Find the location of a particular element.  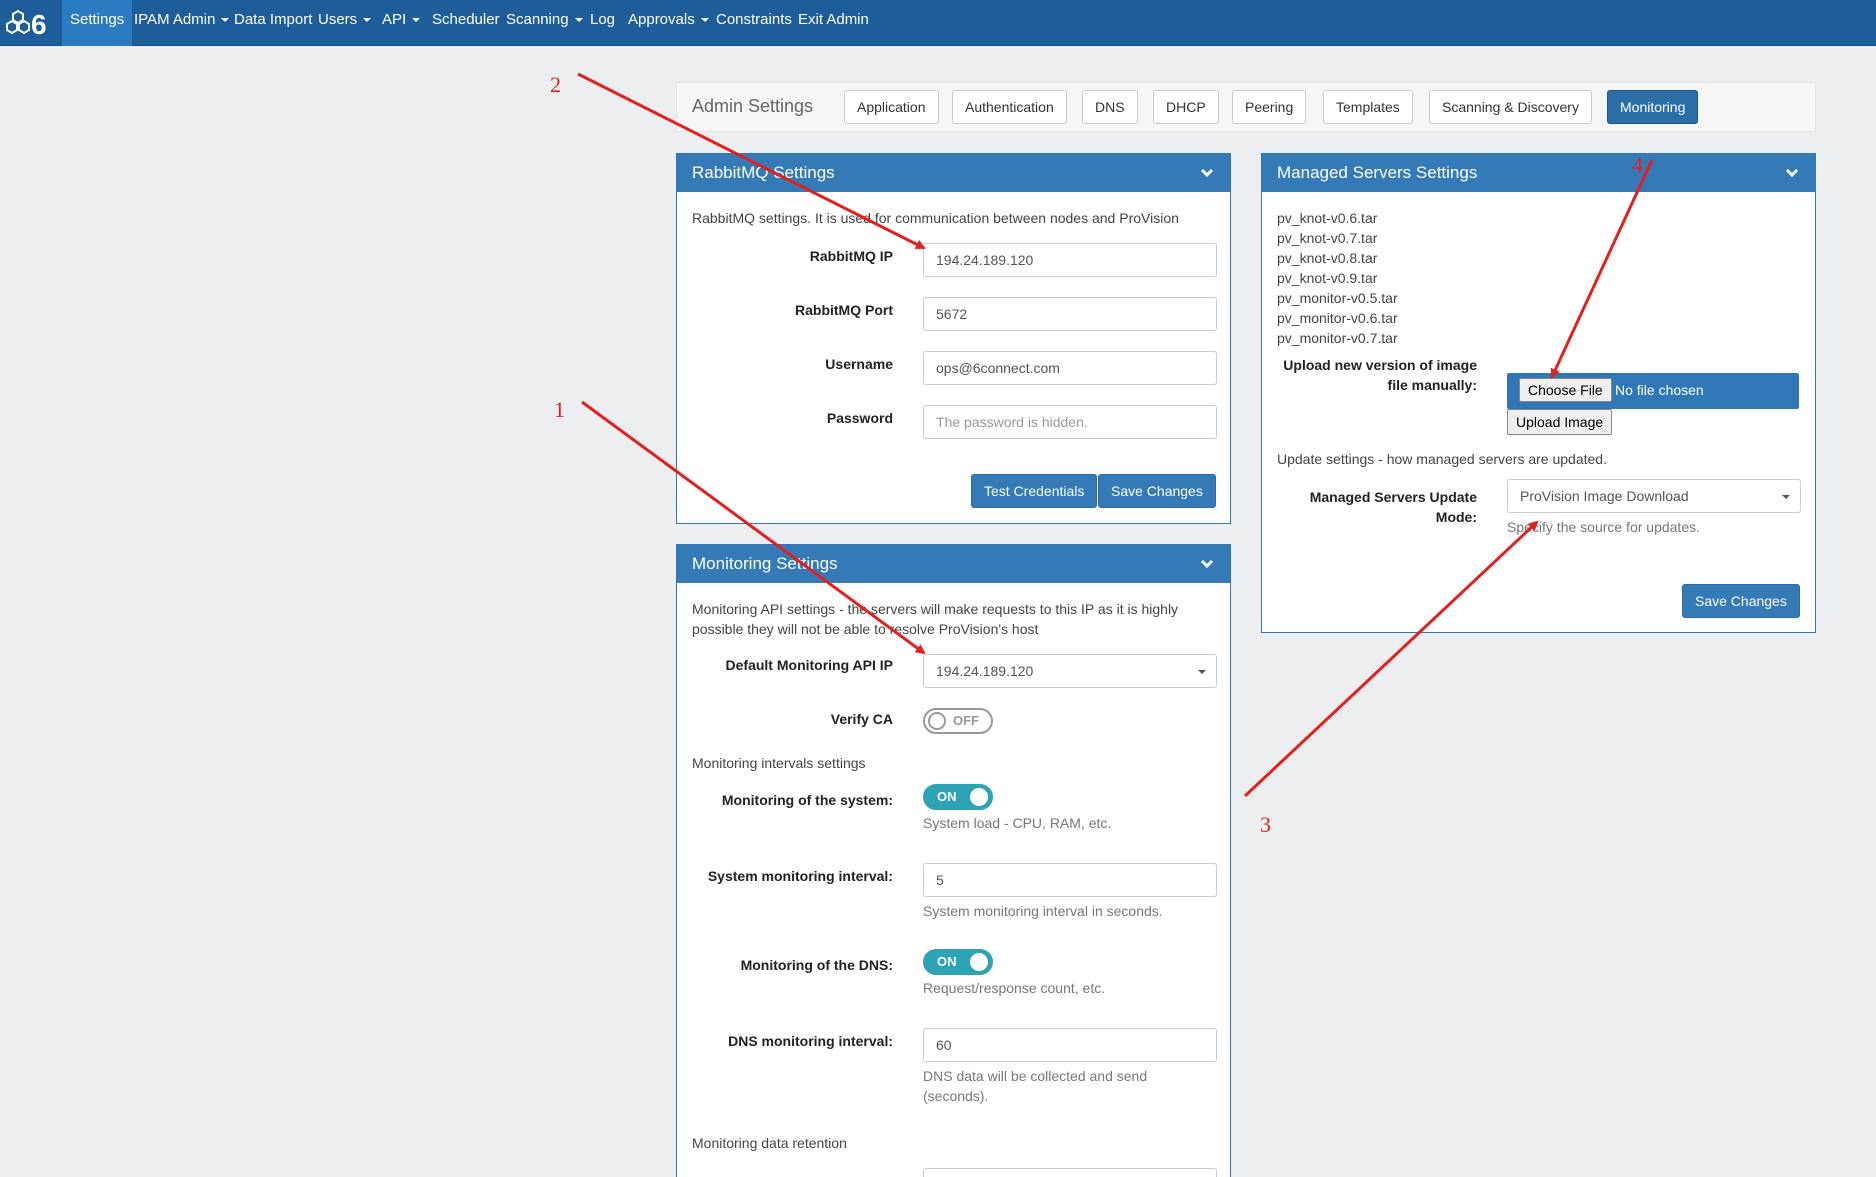

tab-scanning-discovery: Scanning & Discovery is located at coordinates (1510, 107).